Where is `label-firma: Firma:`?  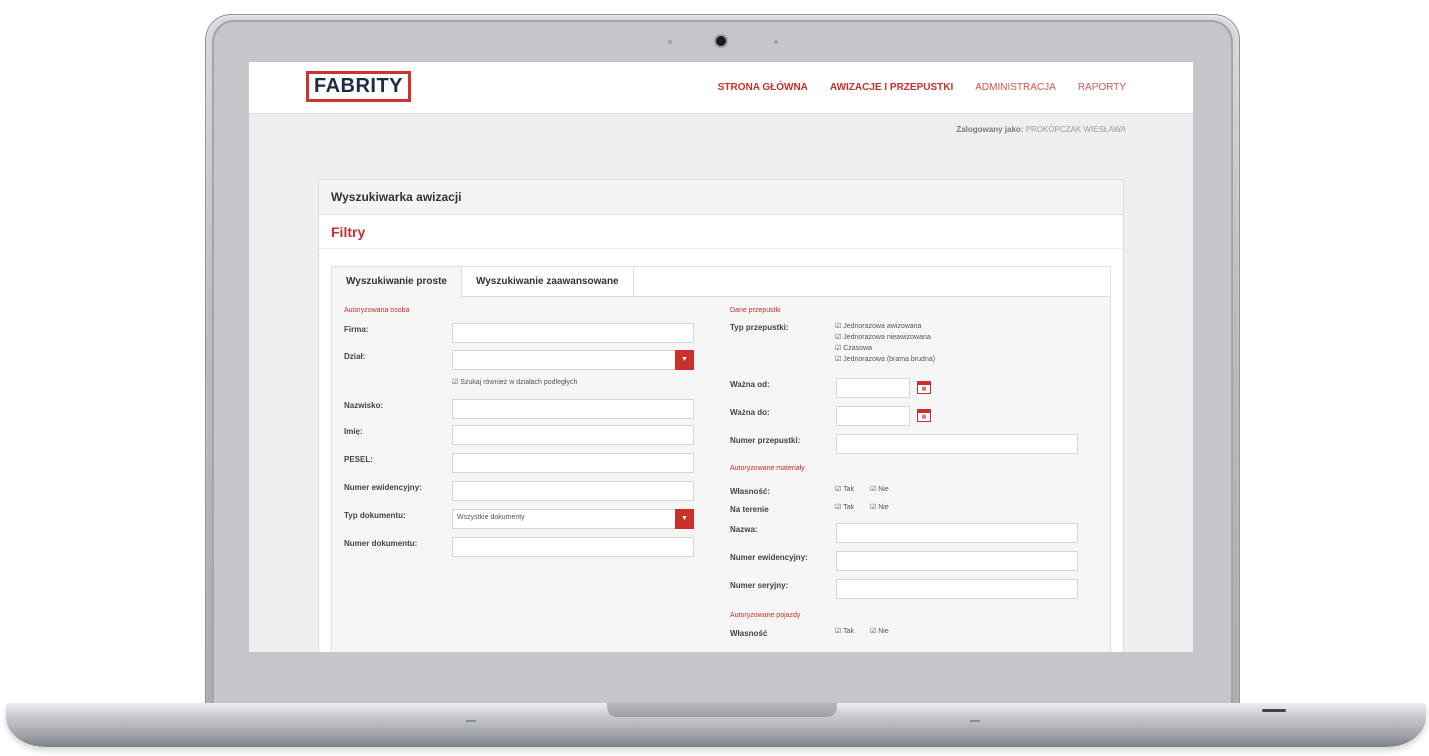 label-firma: Firma: is located at coordinates (356, 329).